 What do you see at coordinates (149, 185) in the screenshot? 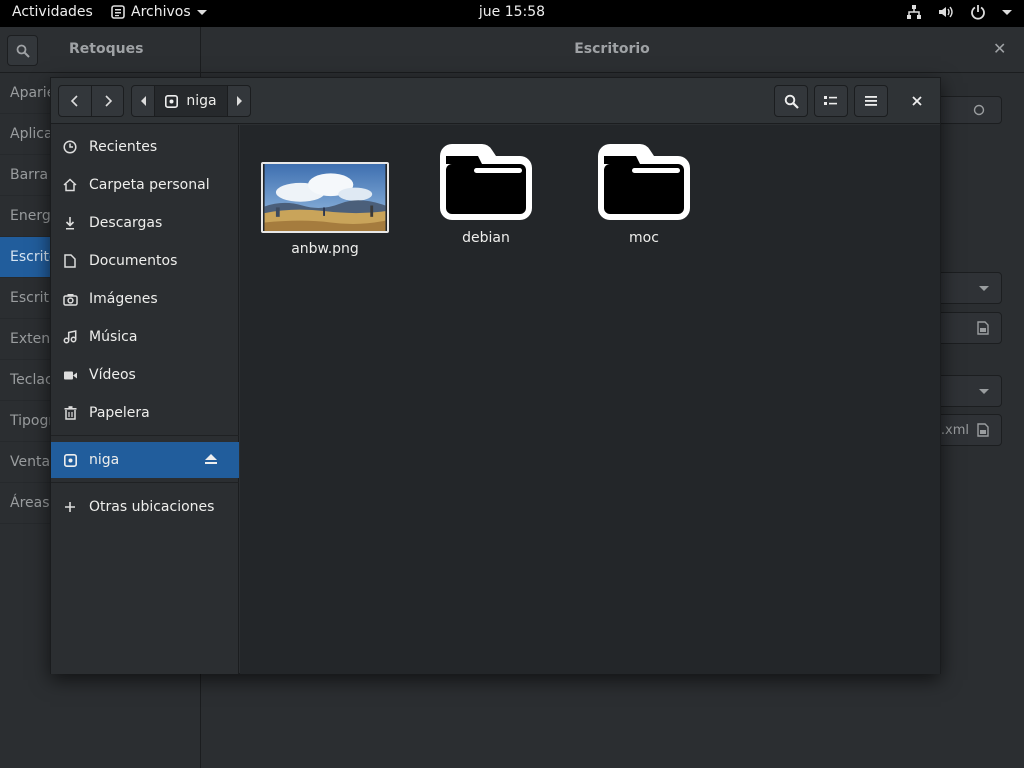
I see `sidebar-item-label: Carpeta personal` at bounding box center [149, 185].